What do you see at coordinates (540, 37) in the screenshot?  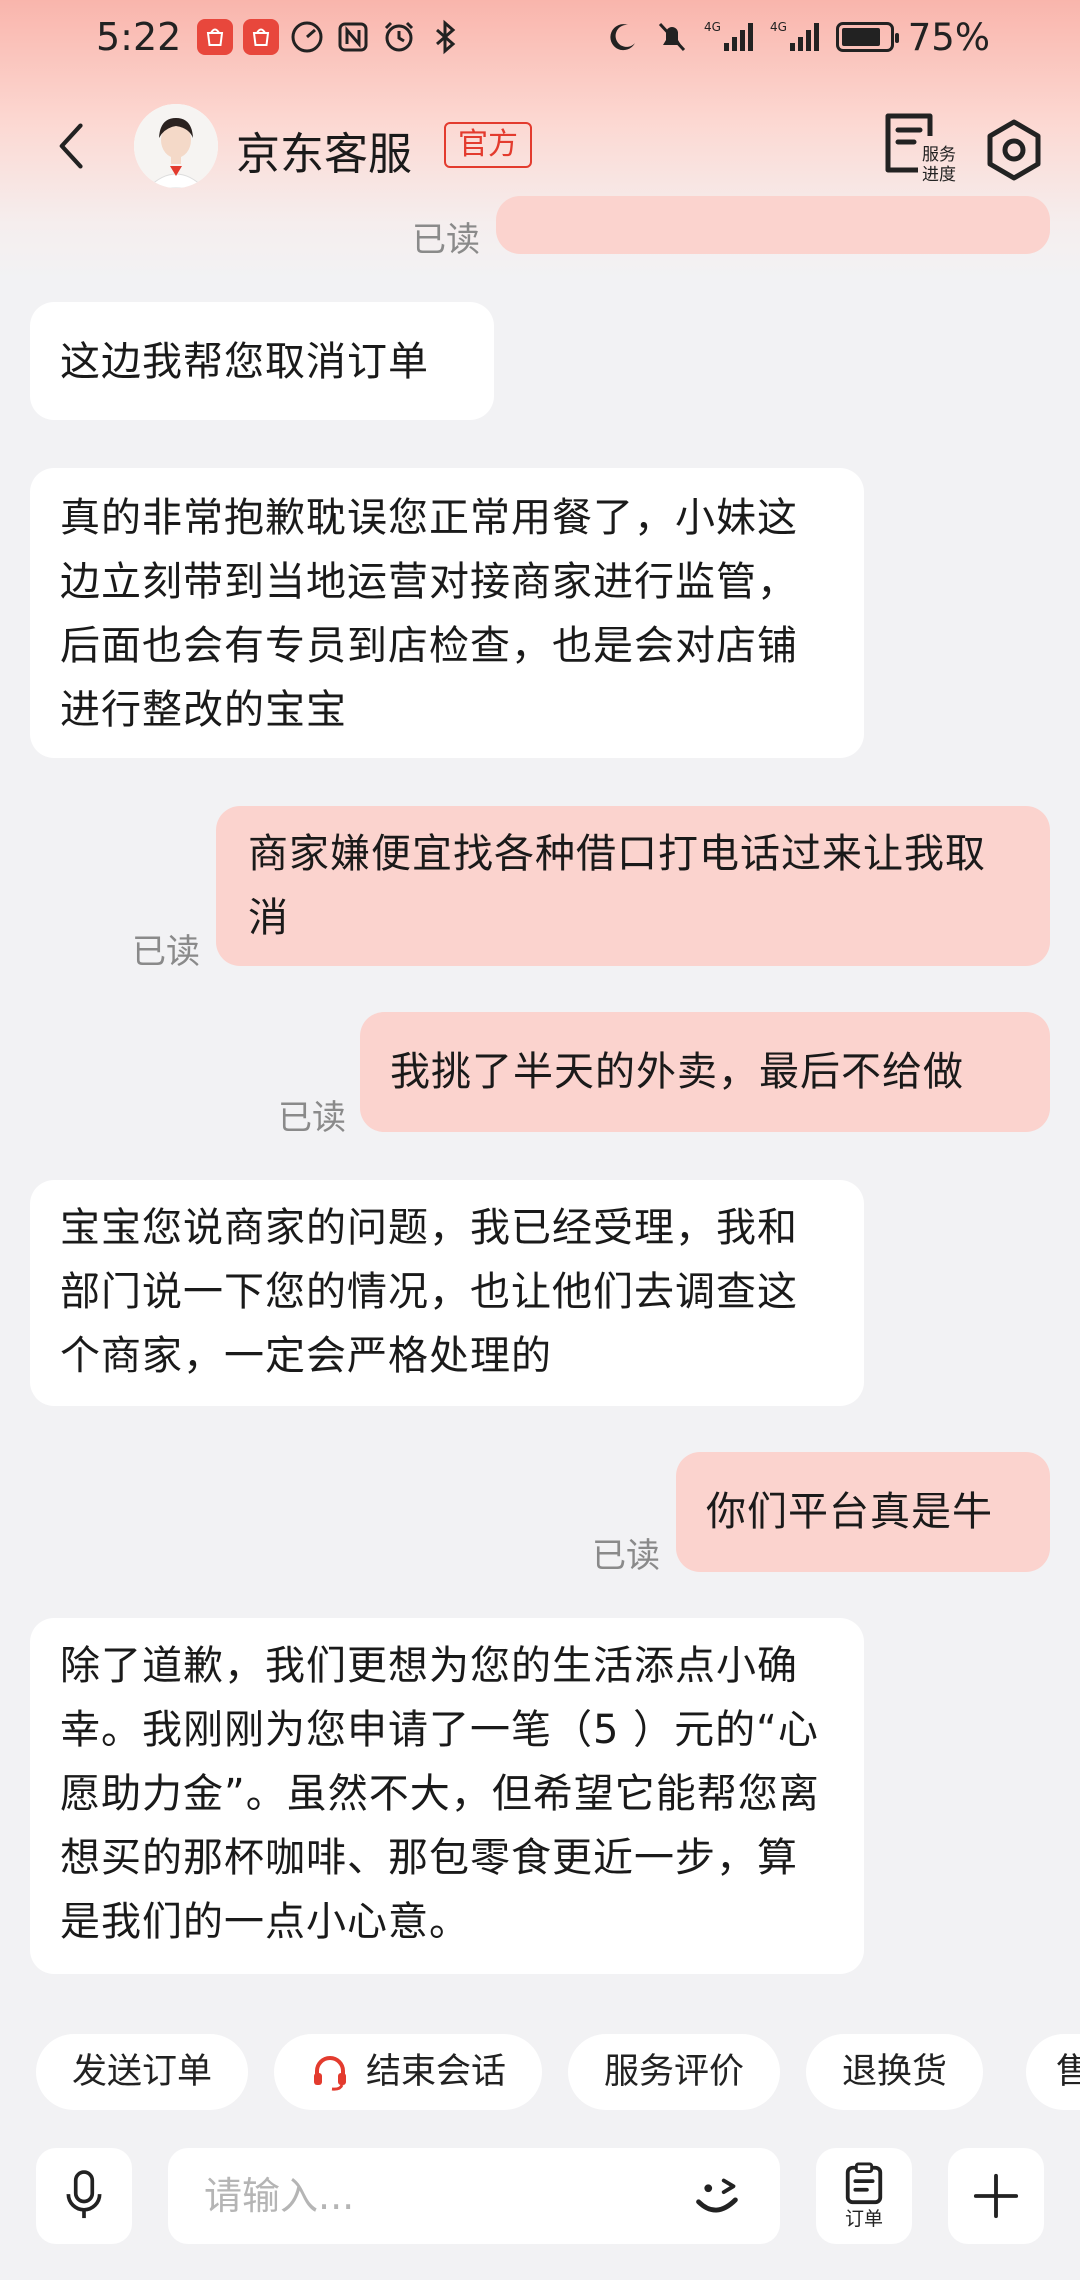 I see `status-bar: 5:22 4G 4G 75%` at bounding box center [540, 37].